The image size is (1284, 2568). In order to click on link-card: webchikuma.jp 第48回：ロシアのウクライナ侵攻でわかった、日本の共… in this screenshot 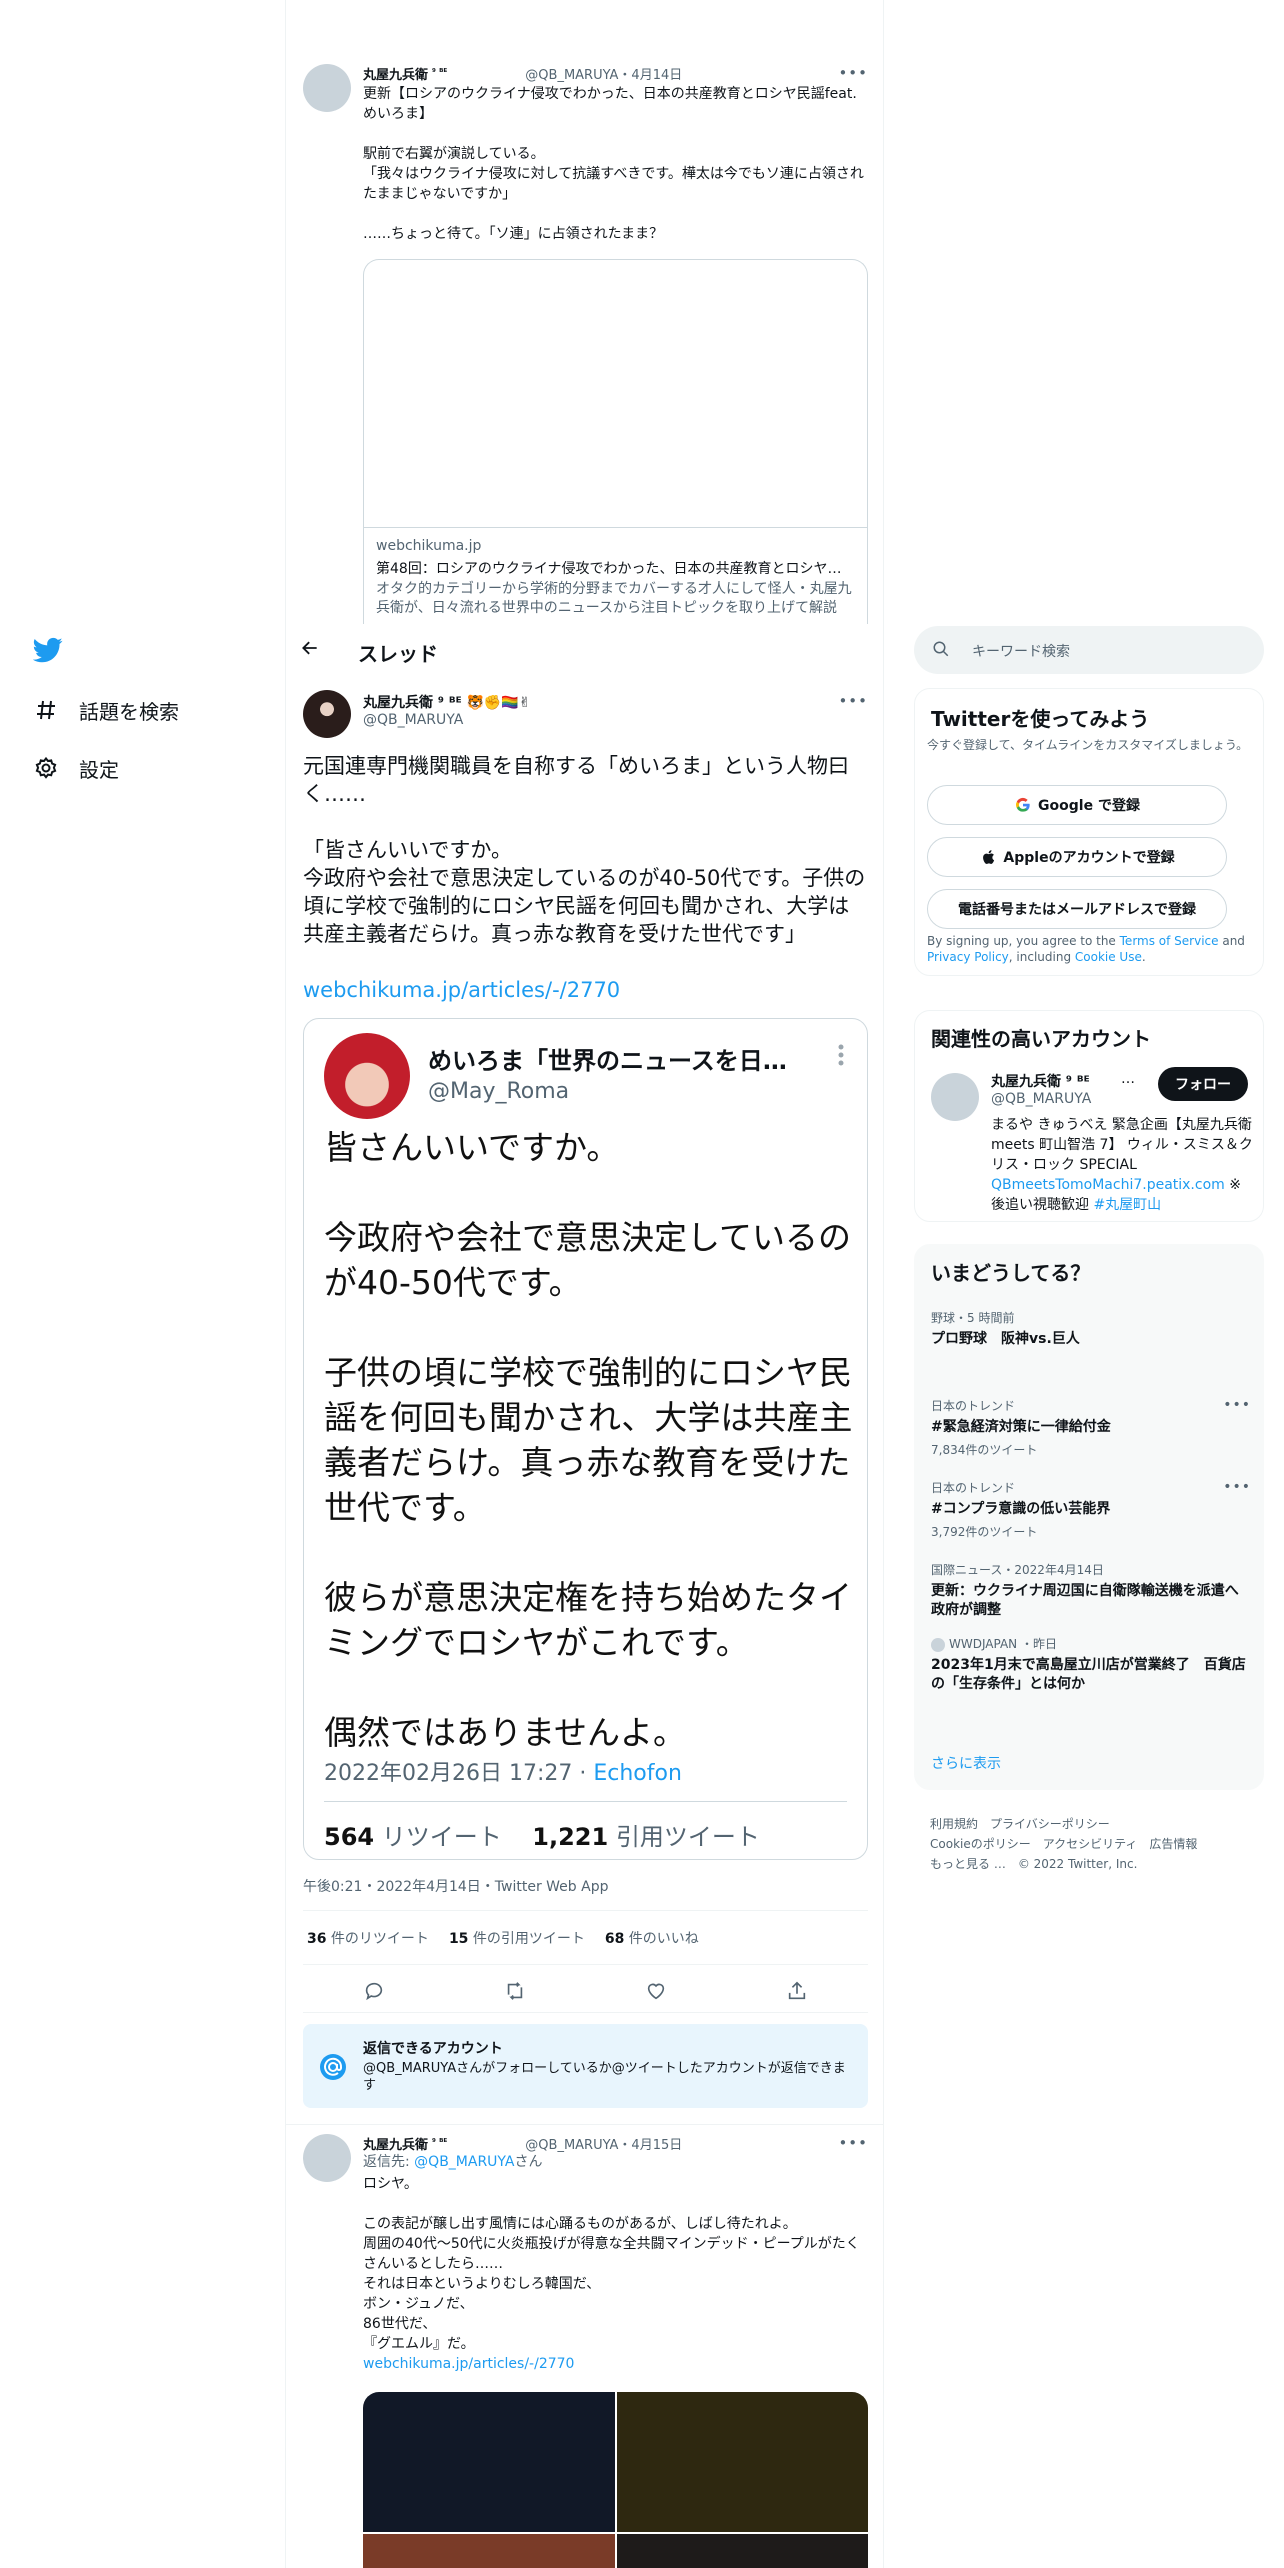, I will do `click(615, 441)`.